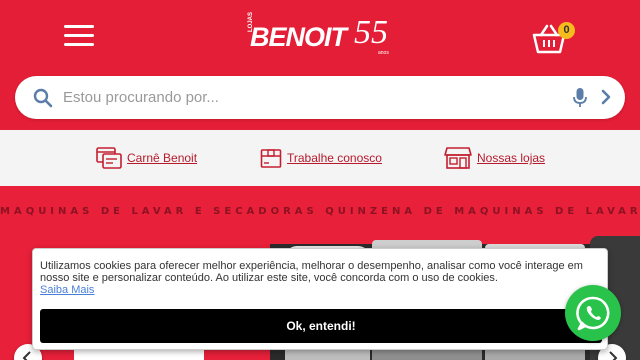 The image size is (640, 360). I want to click on credit-card-icon, so click(109, 158).